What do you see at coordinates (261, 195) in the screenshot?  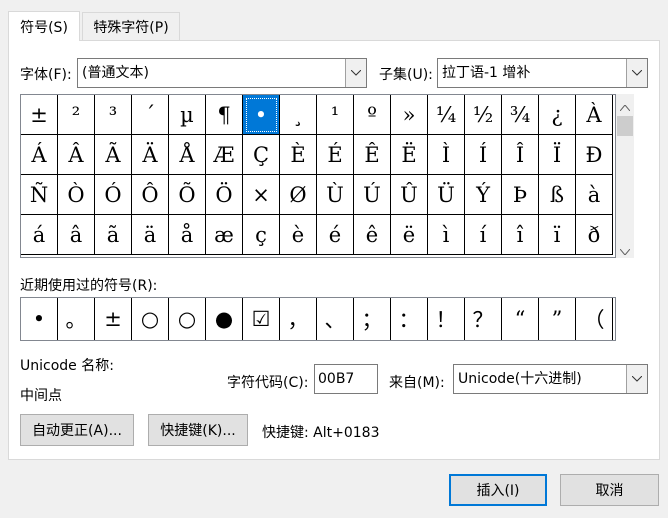 I see `symbol-cell: ×` at bounding box center [261, 195].